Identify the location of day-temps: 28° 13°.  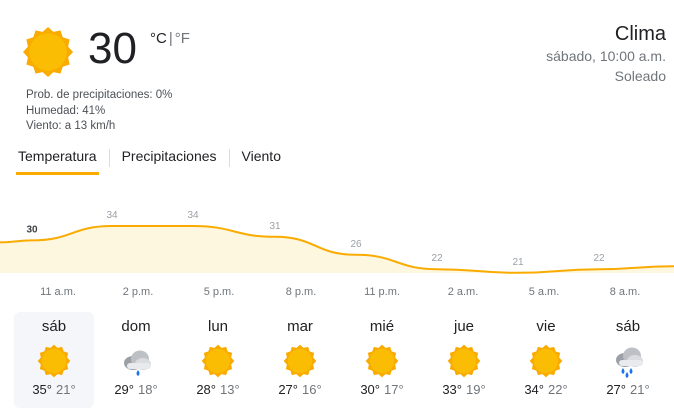
(218, 389).